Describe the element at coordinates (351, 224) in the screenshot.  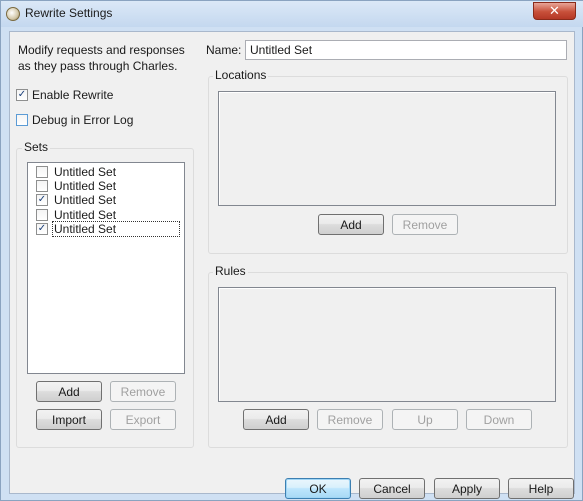
I see `locations-add-button: Add` at that location.